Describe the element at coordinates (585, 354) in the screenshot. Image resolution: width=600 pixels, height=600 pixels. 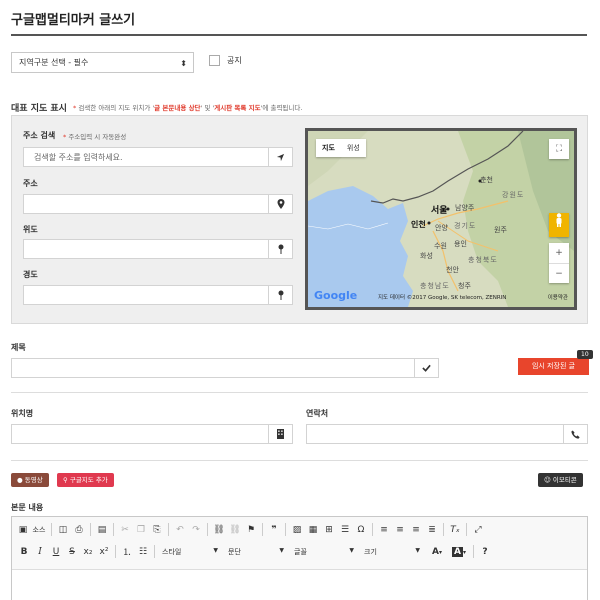
I see `temp-saved-count-badge: 10` at that location.